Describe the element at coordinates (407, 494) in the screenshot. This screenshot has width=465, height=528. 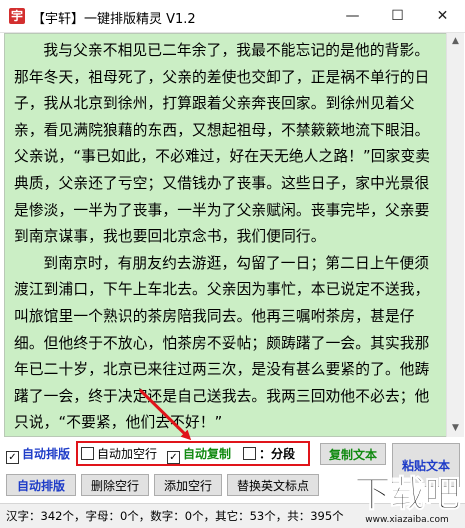
I see `watermark-main: 下载吧` at that location.